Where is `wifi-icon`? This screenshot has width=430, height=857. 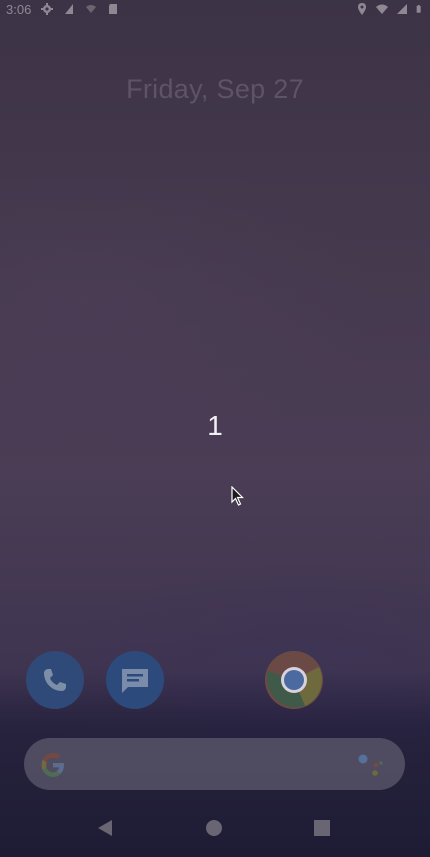 wifi-icon is located at coordinates (382, 9).